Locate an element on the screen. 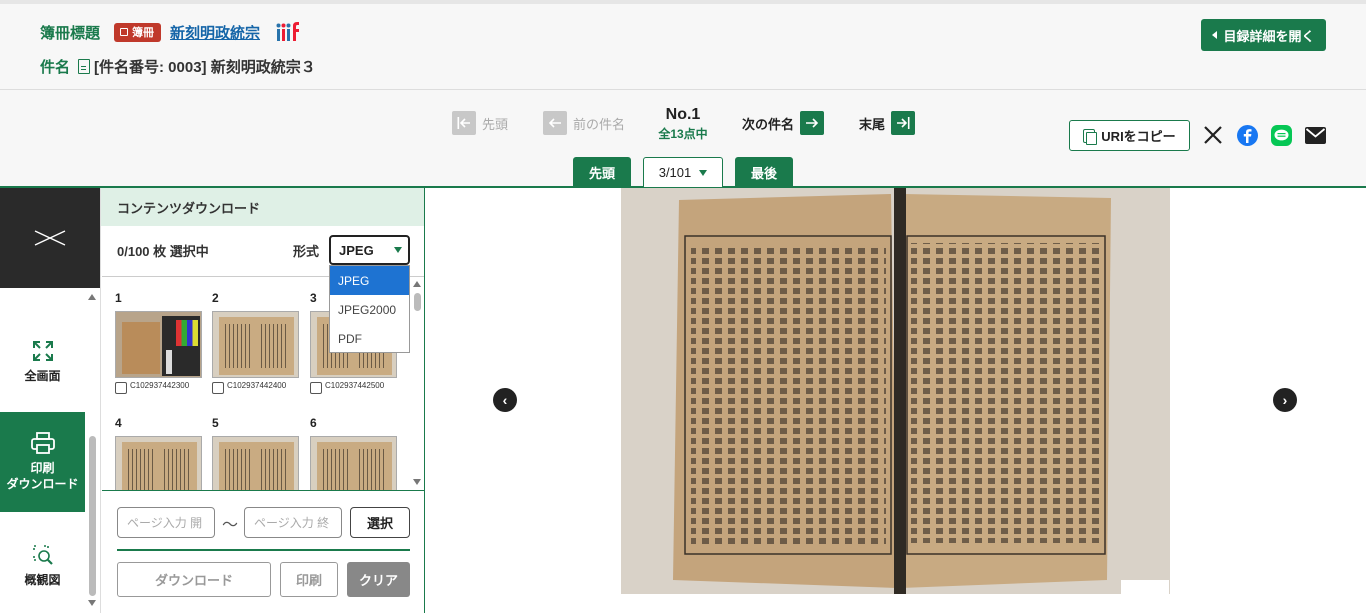 This screenshot has width=1366, height=613. first-item-button: 先頭 is located at coordinates (480, 123).